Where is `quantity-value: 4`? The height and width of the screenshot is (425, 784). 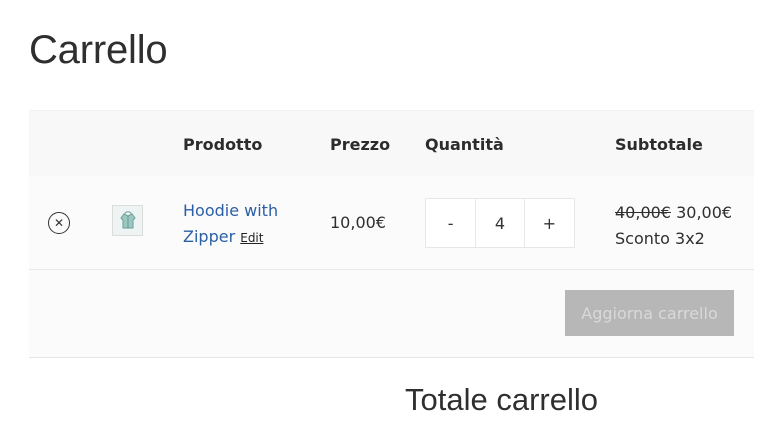 quantity-value: 4 is located at coordinates (500, 223).